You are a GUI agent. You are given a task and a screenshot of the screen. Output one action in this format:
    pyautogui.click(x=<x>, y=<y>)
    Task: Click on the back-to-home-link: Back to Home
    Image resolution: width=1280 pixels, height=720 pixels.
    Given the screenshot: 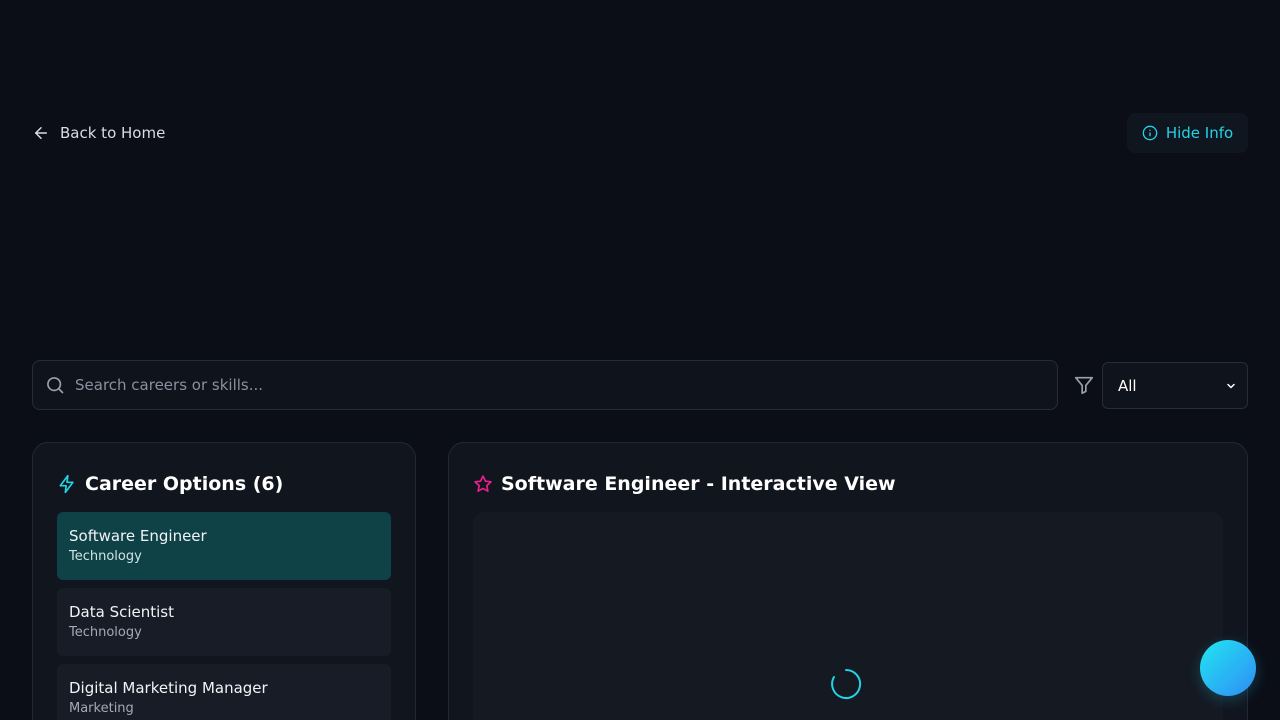 What is the action you would take?
    pyautogui.click(x=98, y=133)
    